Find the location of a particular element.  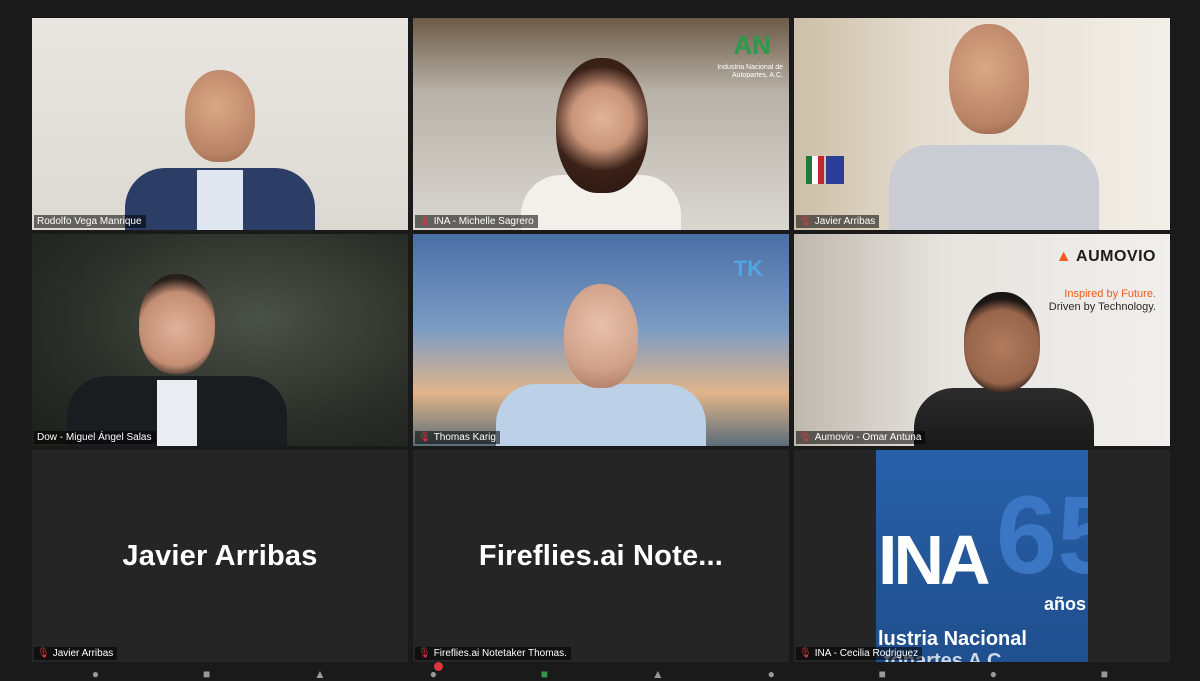

participant-name-label: Rodolfo Vega Manrique is located at coordinates (90, 221).